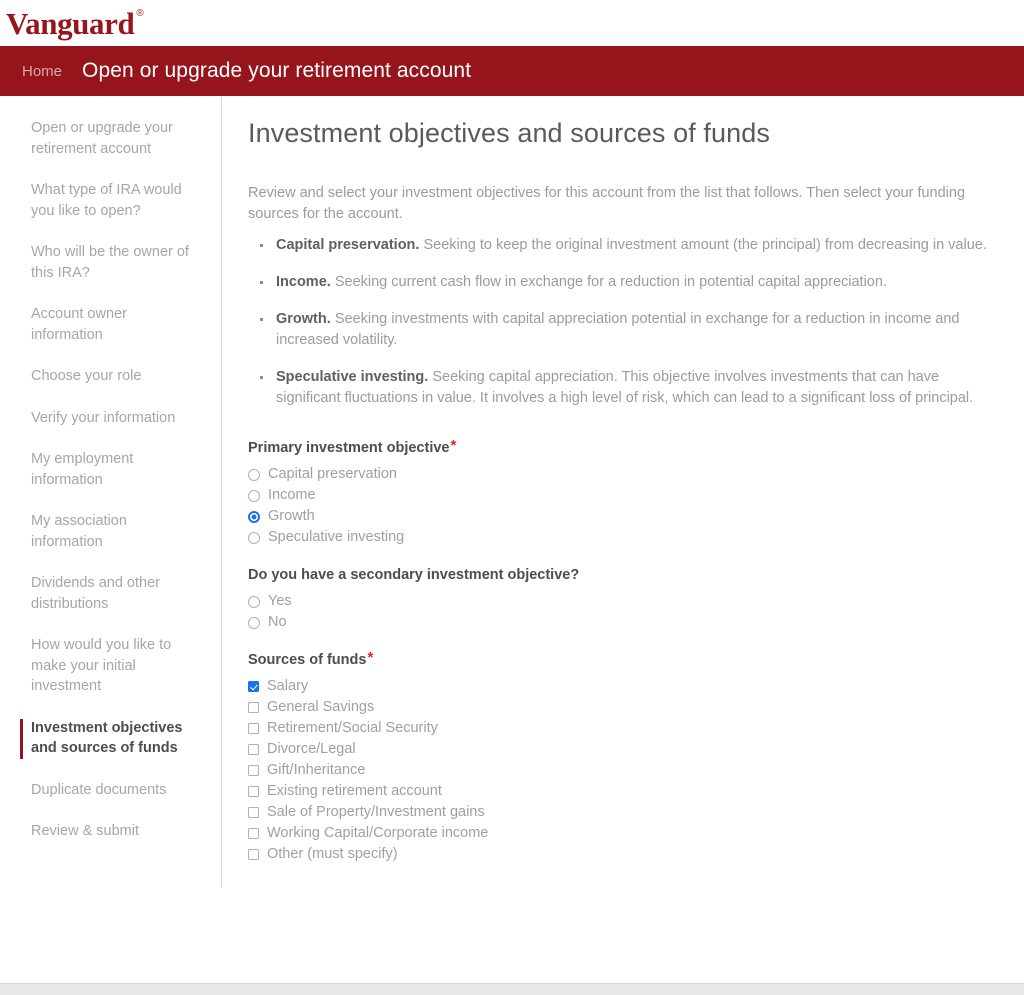 This screenshot has height=995, width=1024. Describe the element at coordinates (291, 516) in the screenshot. I see `radio-label: Growth` at that location.